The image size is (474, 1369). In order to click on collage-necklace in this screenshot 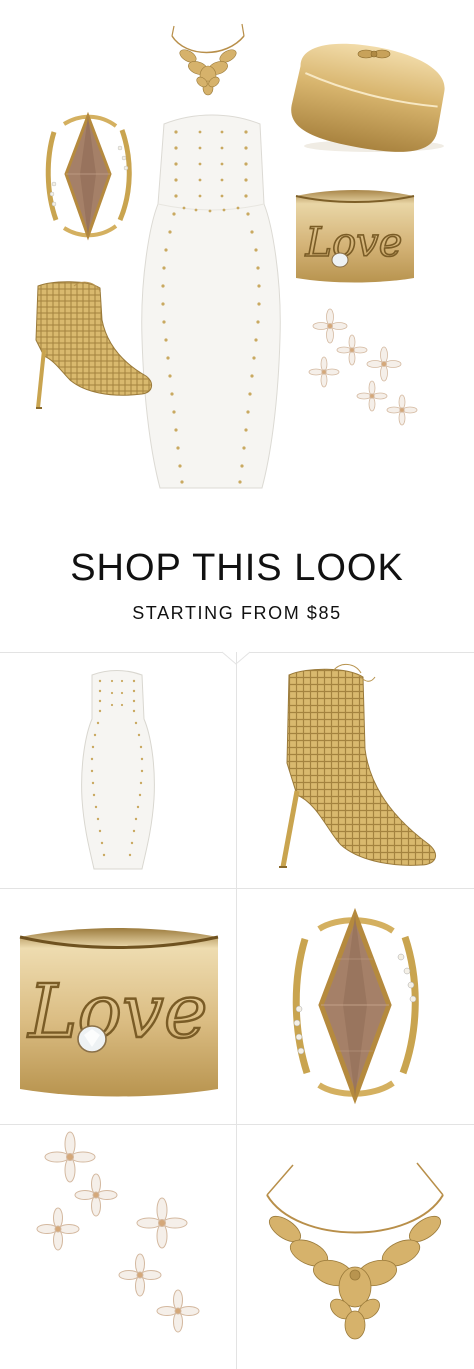, I will do `click(208, 57)`.